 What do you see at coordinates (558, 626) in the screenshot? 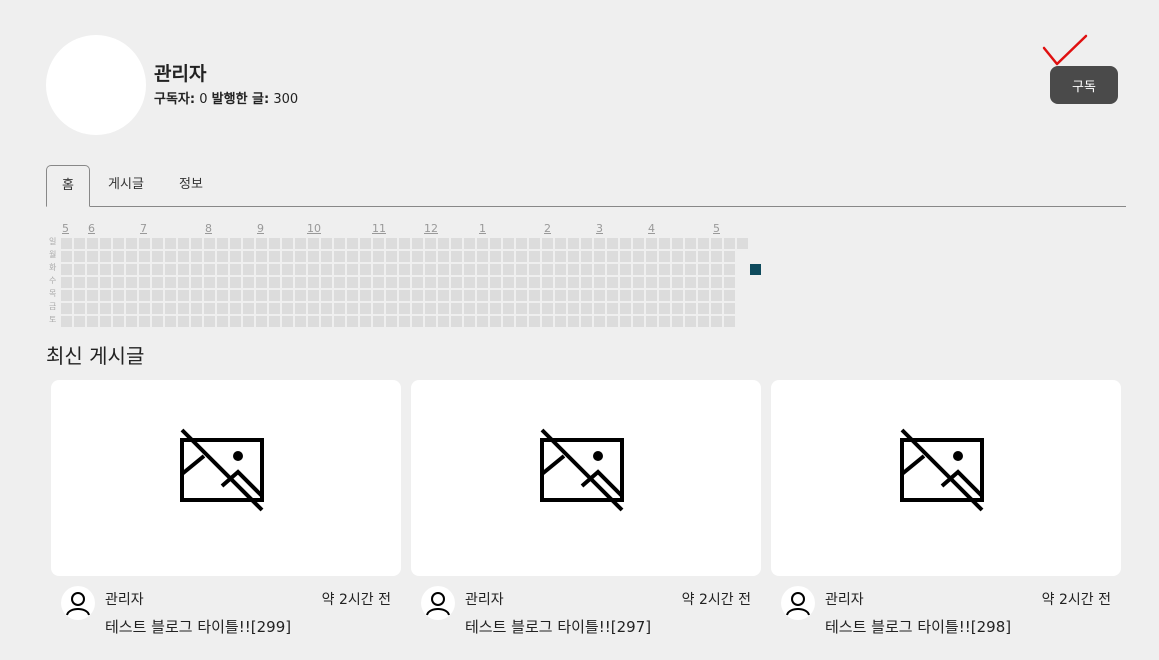
I see `post-title: 테스트 블로그 타이틀!![297]` at bounding box center [558, 626].